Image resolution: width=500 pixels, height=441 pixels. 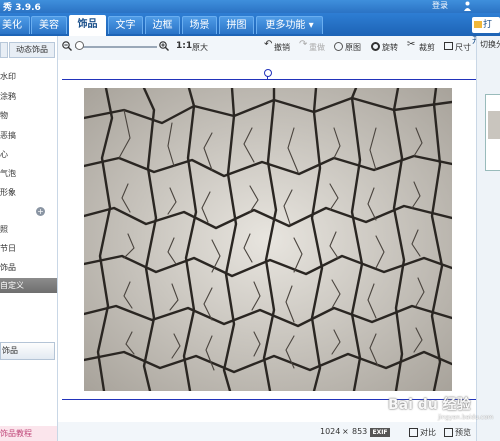 What do you see at coordinates (317, 47) in the screenshot?
I see `redo-button: 重做` at bounding box center [317, 47].